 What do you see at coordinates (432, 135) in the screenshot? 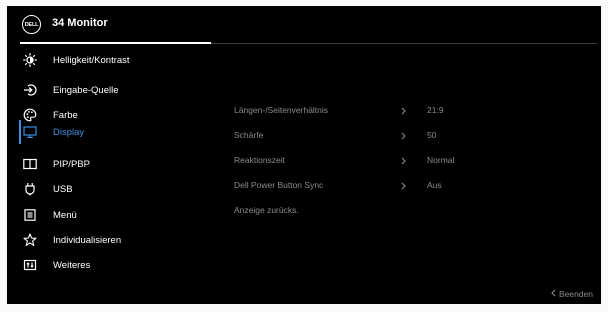
I see `setting-value: 50` at bounding box center [432, 135].